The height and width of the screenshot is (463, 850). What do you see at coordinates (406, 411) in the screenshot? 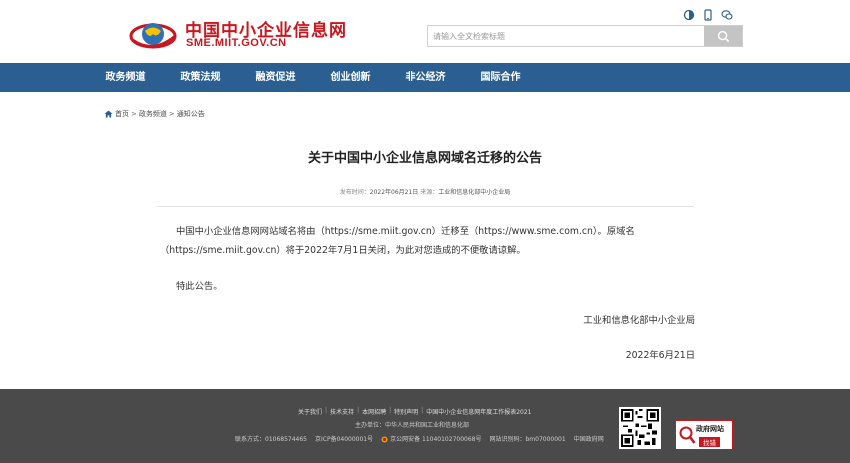
I see `footer-link-statement: 特别声明` at bounding box center [406, 411].